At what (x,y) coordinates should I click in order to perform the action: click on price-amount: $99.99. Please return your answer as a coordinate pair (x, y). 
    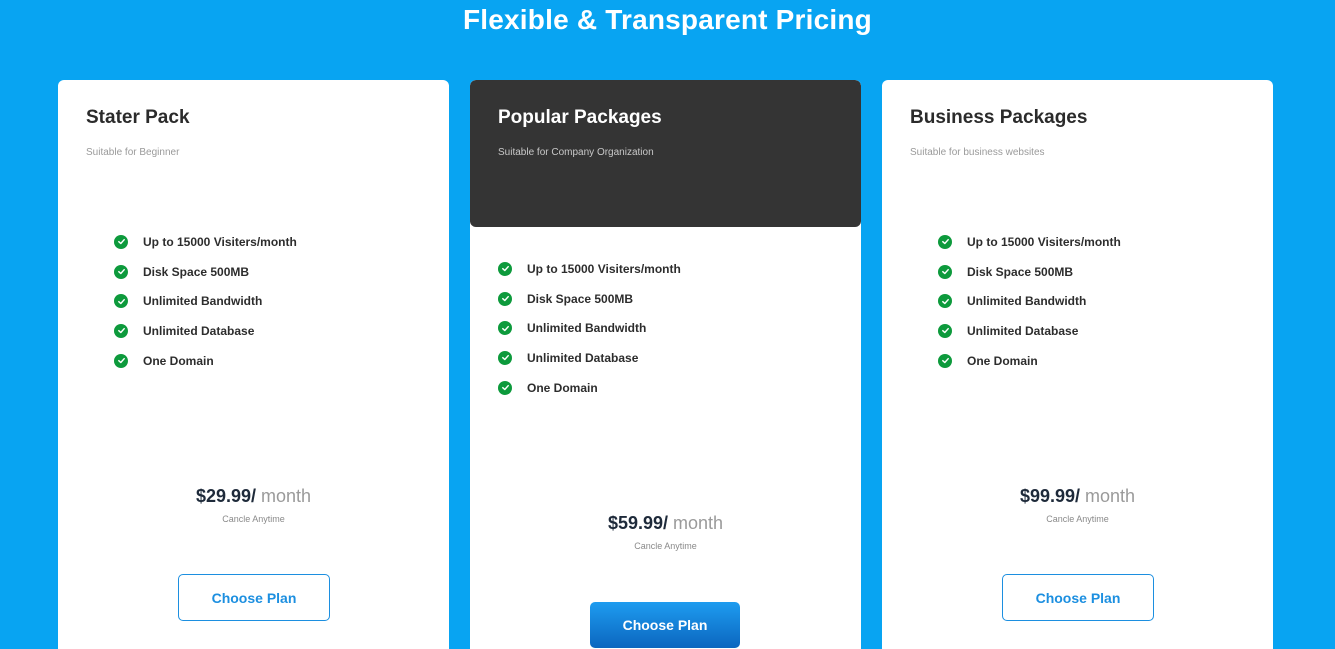
    Looking at the image, I should click on (1047, 496).